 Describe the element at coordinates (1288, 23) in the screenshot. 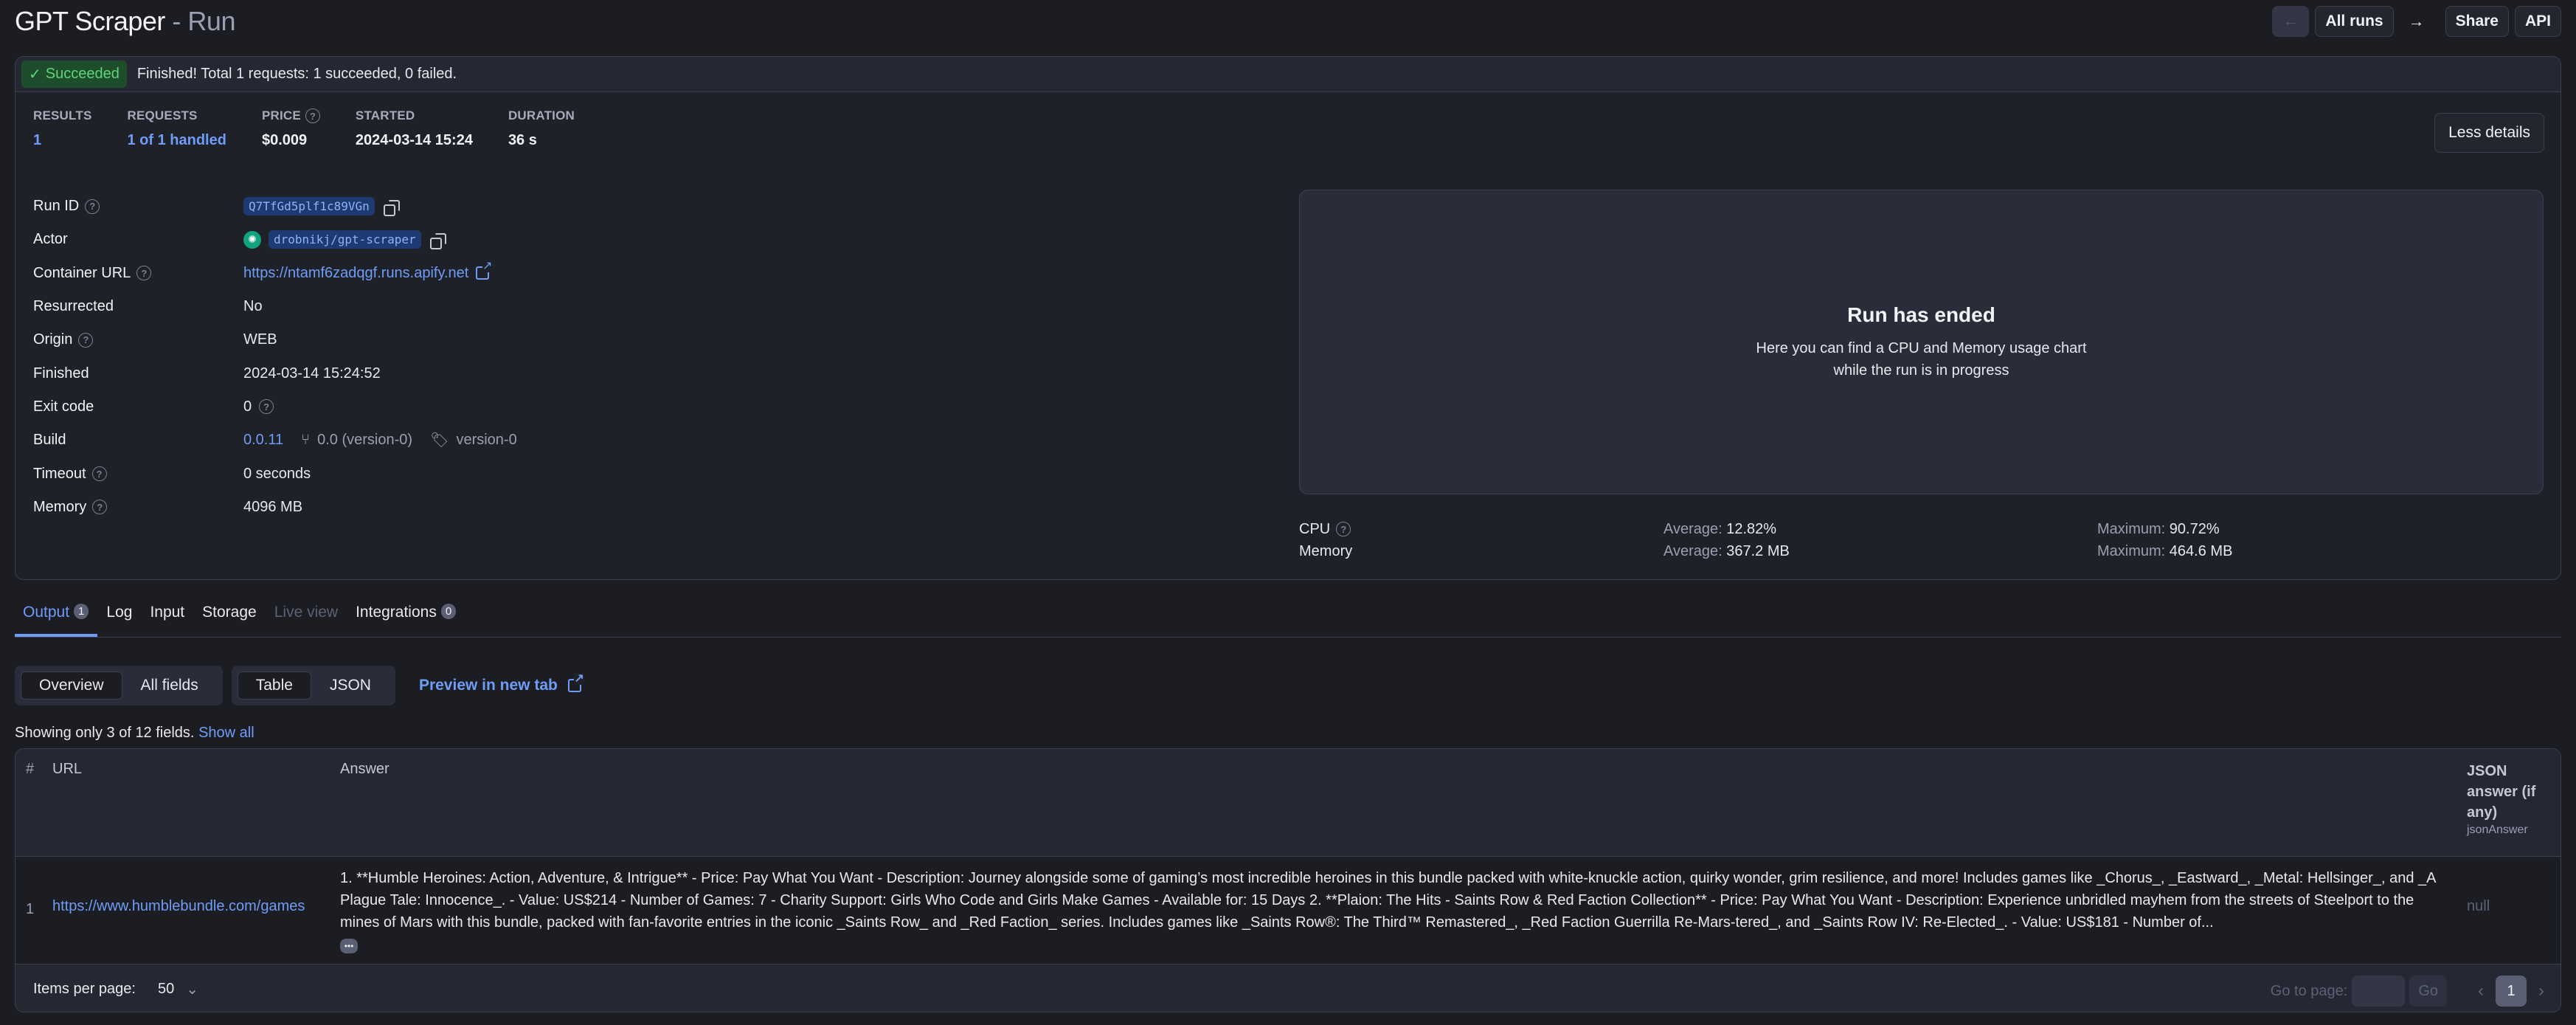

I see `page-header: GPT Scraper - Run ← All runs → Share API` at that location.